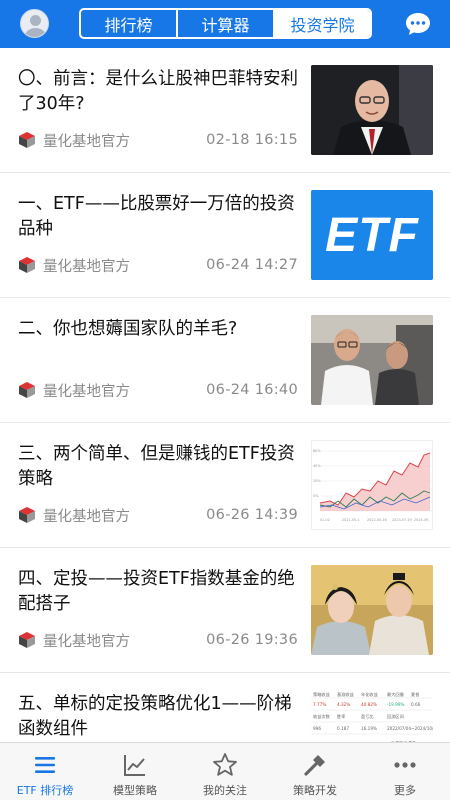 The height and width of the screenshot is (800, 450). What do you see at coordinates (252, 640) in the screenshot?
I see `article-time: 06-26 19:36` at bounding box center [252, 640].